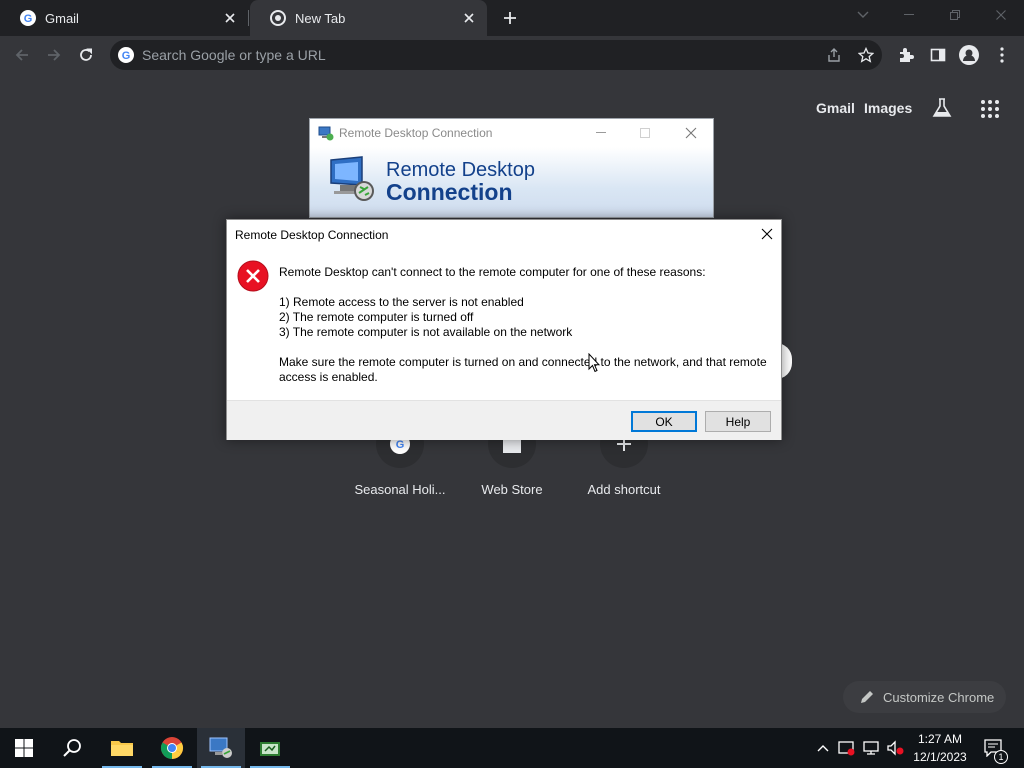  I want to click on dialog-button-bar: OK Help, so click(504, 420).